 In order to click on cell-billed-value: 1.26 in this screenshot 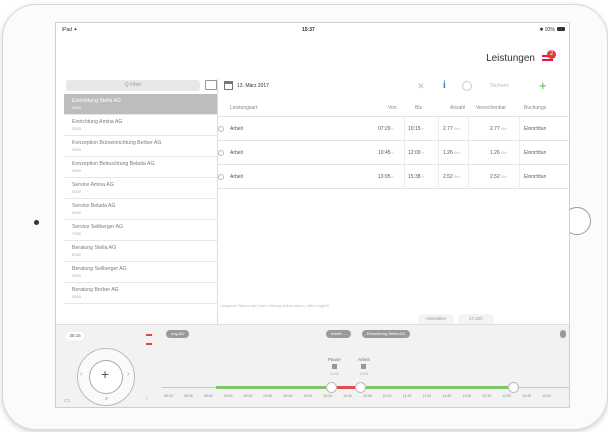, I will do `click(495, 153)`.